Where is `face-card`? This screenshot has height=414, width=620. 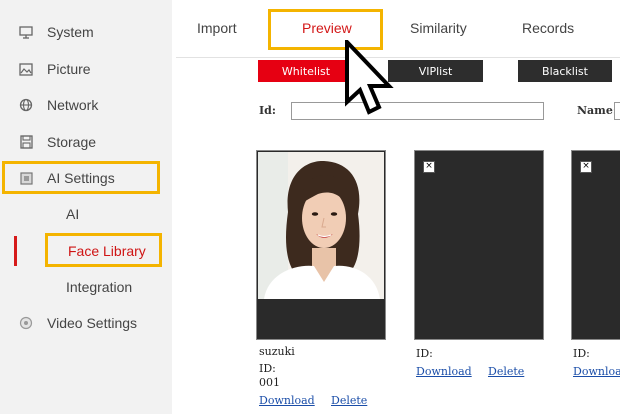
face-card is located at coordinates (321, 245).